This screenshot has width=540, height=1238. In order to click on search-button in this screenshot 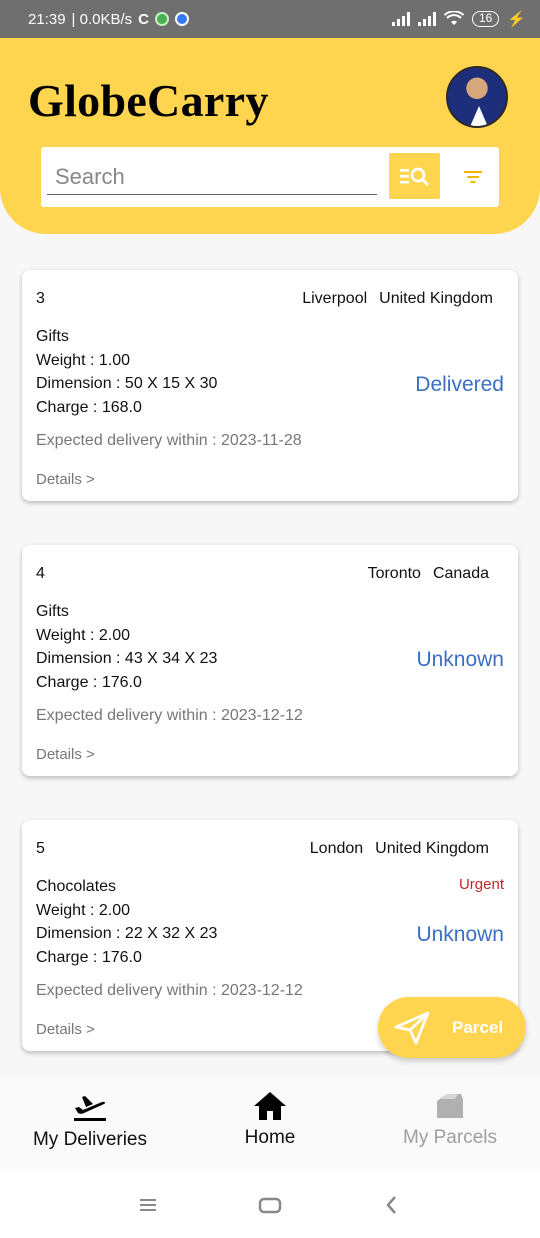, I will do `click(414, 176)`.